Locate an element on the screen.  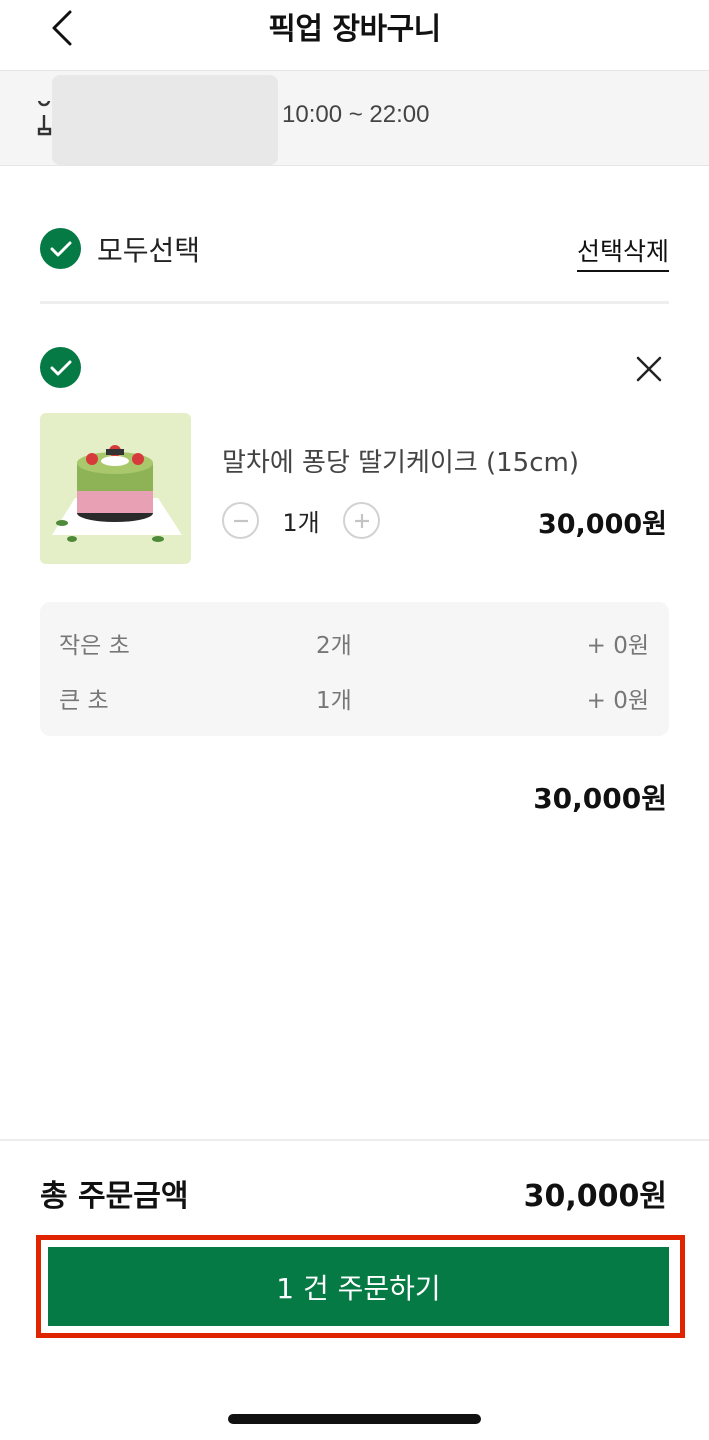
footer-divider is located at coordinates (354, 1140).